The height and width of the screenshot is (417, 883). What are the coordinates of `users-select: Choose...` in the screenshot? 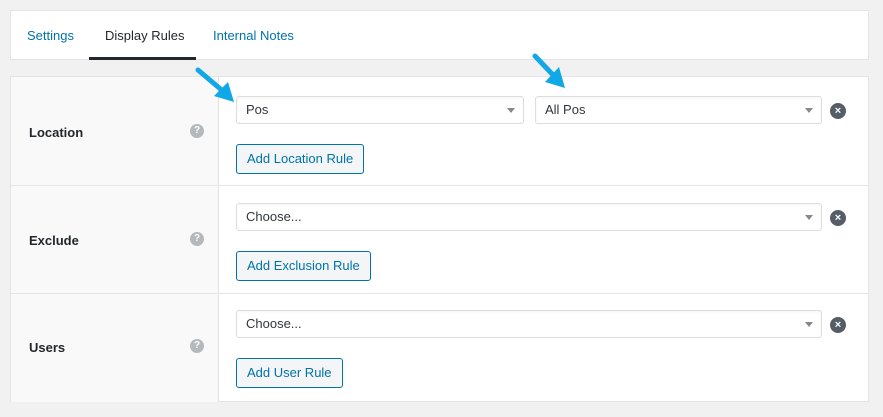 It's located at (529, 324).